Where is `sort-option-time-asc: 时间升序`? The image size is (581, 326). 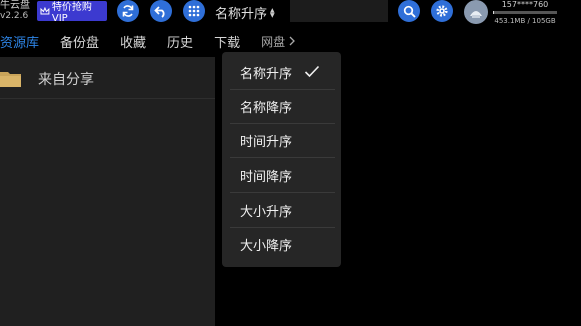
sort-option-time-asc: 时间升序 is located at coordinates (281, 140).